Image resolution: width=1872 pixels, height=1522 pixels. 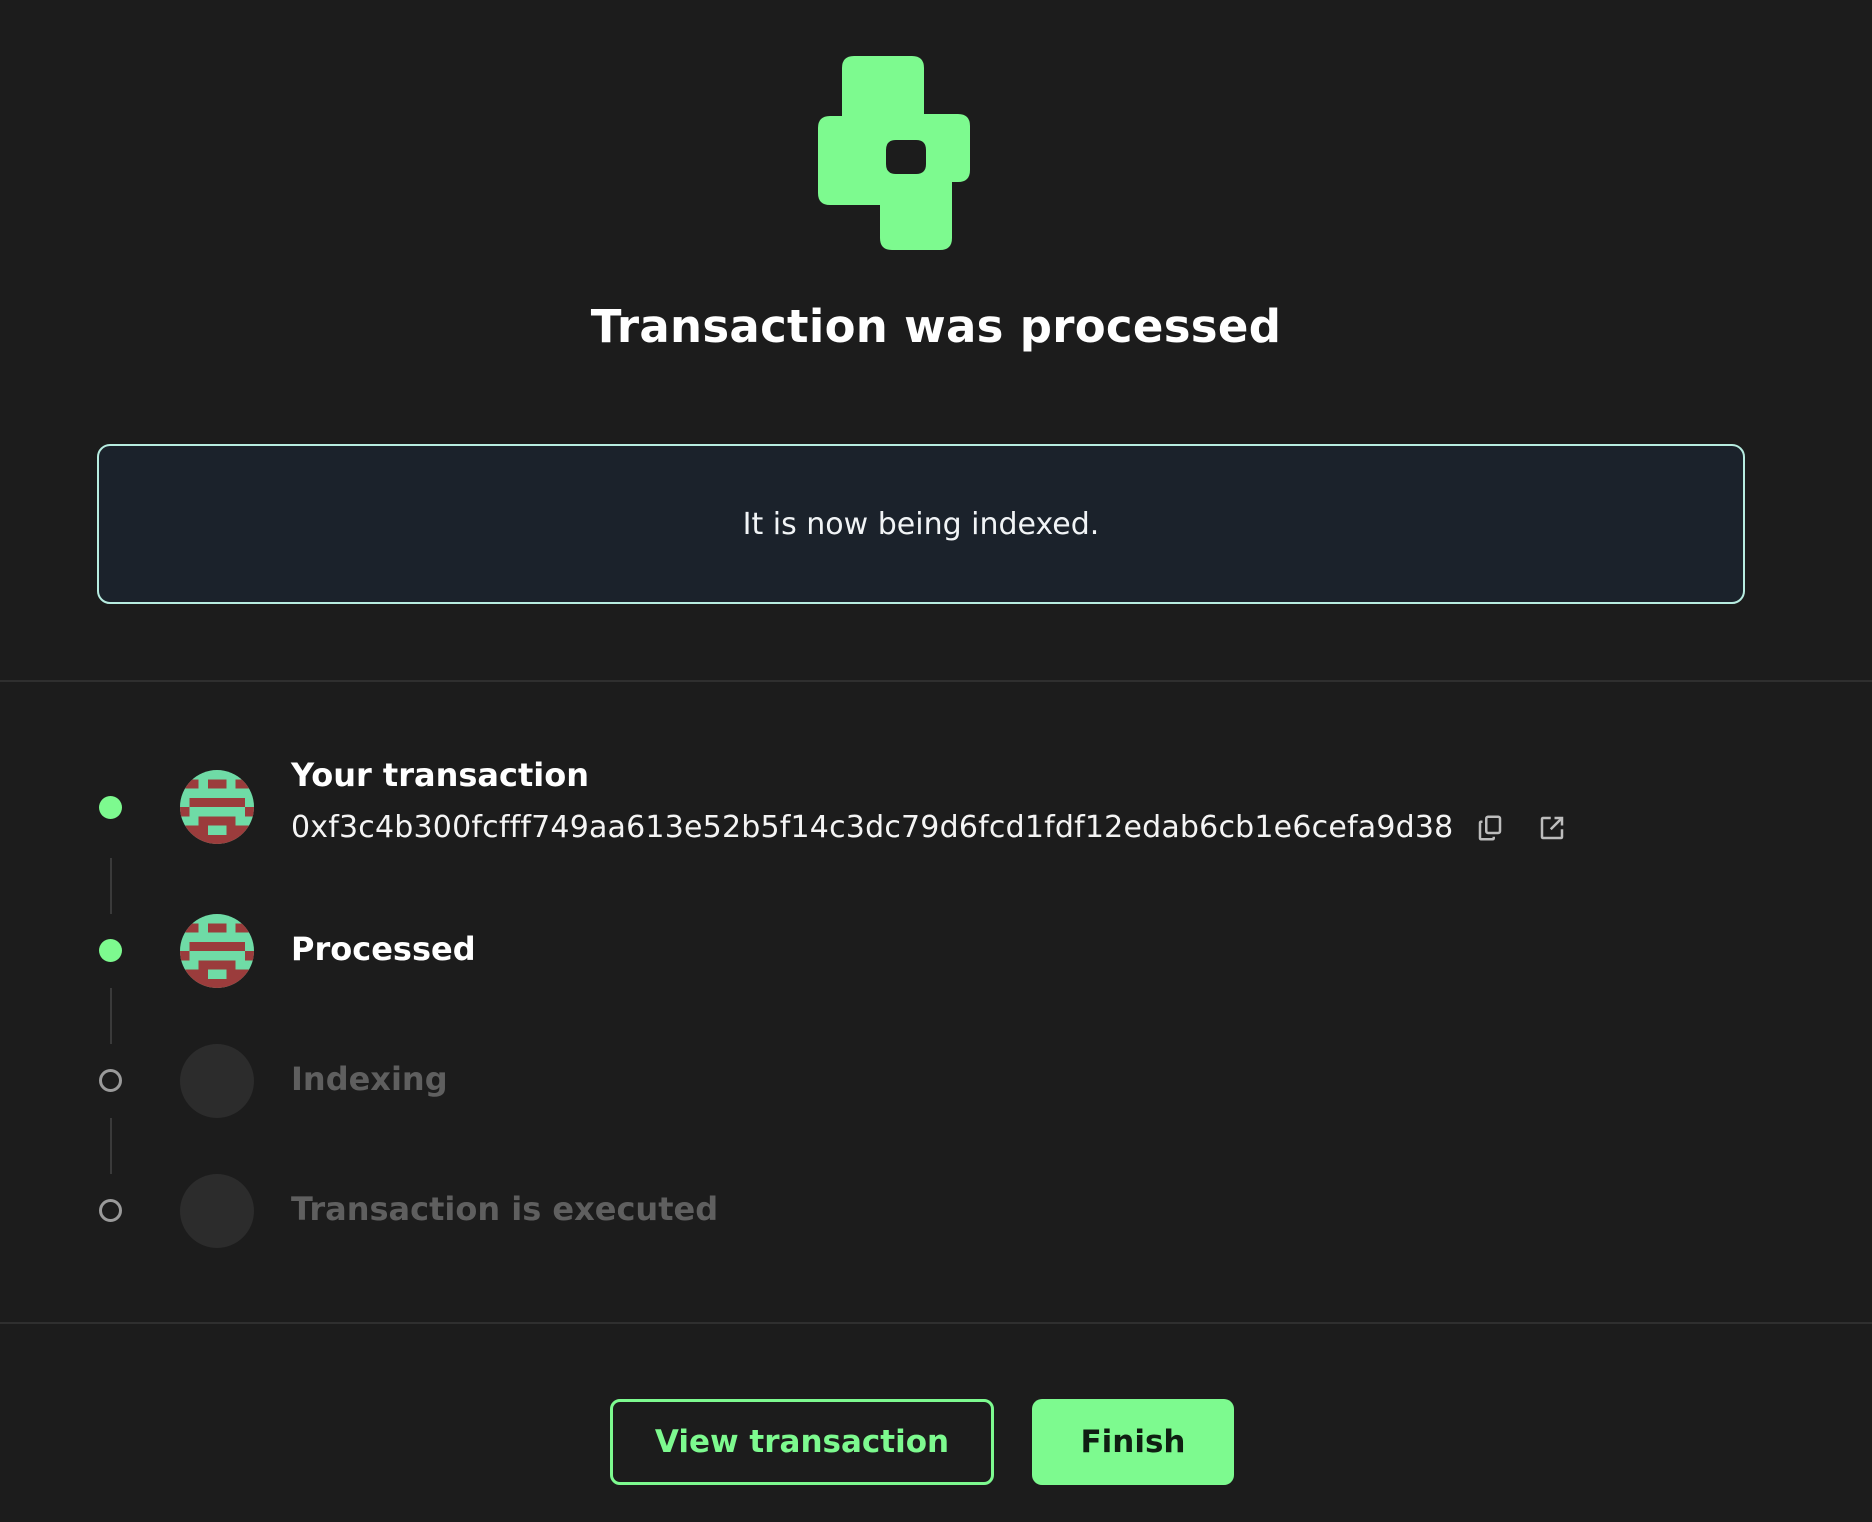 What do you see at coordinates (1133, 1442) in the screenshot?
I see `finish-button: Finish` at bounding box center [1133, 1442].